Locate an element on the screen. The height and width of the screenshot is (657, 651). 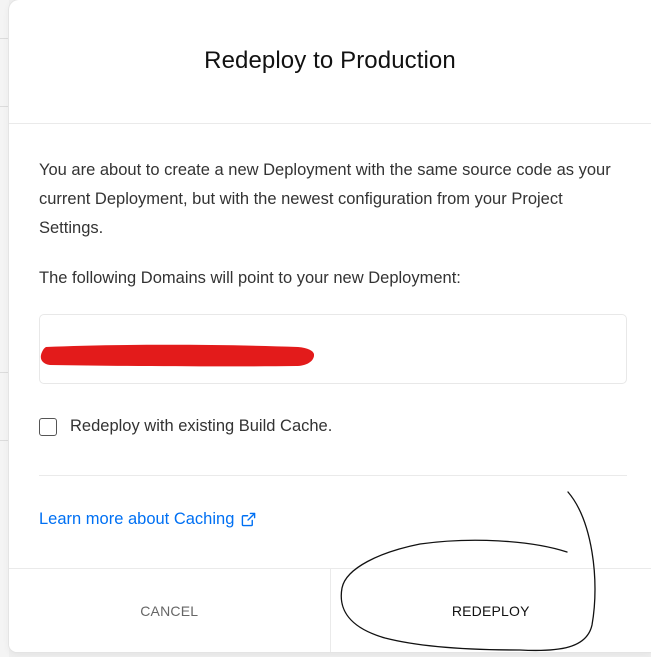
divider is located at coordinates (333, 475).